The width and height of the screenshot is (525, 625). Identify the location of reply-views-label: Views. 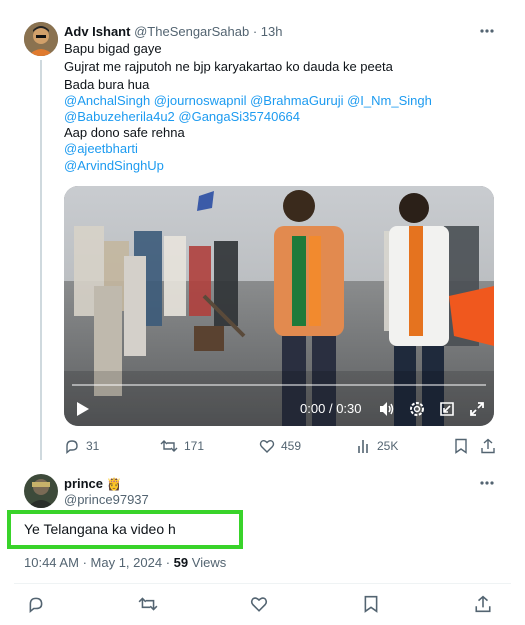
(209, 562).